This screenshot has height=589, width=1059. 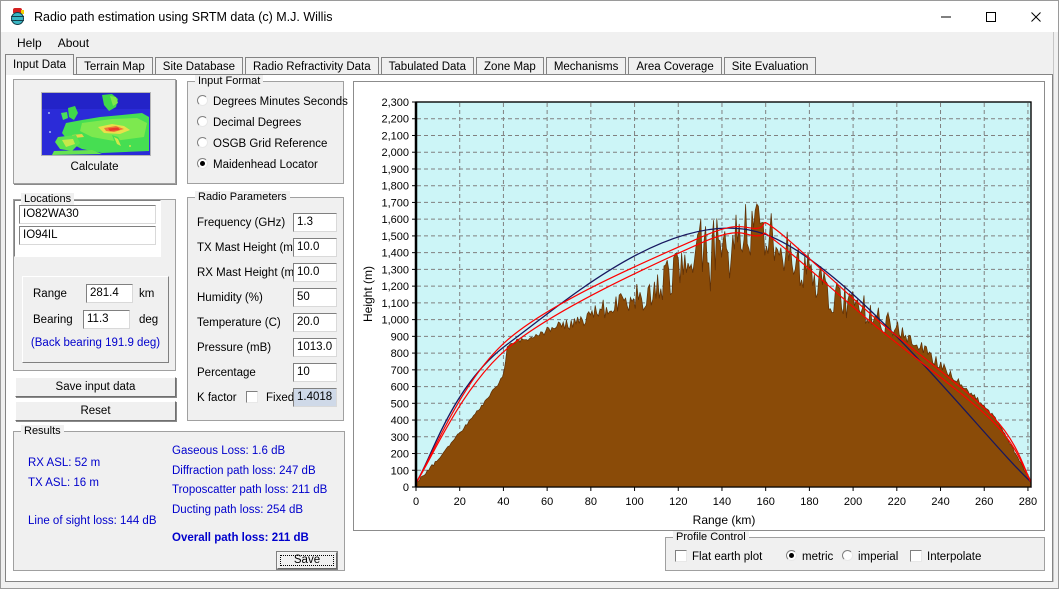 I want to click on radio-label: OSGB Grid Reference, so click(x=270, y=144).